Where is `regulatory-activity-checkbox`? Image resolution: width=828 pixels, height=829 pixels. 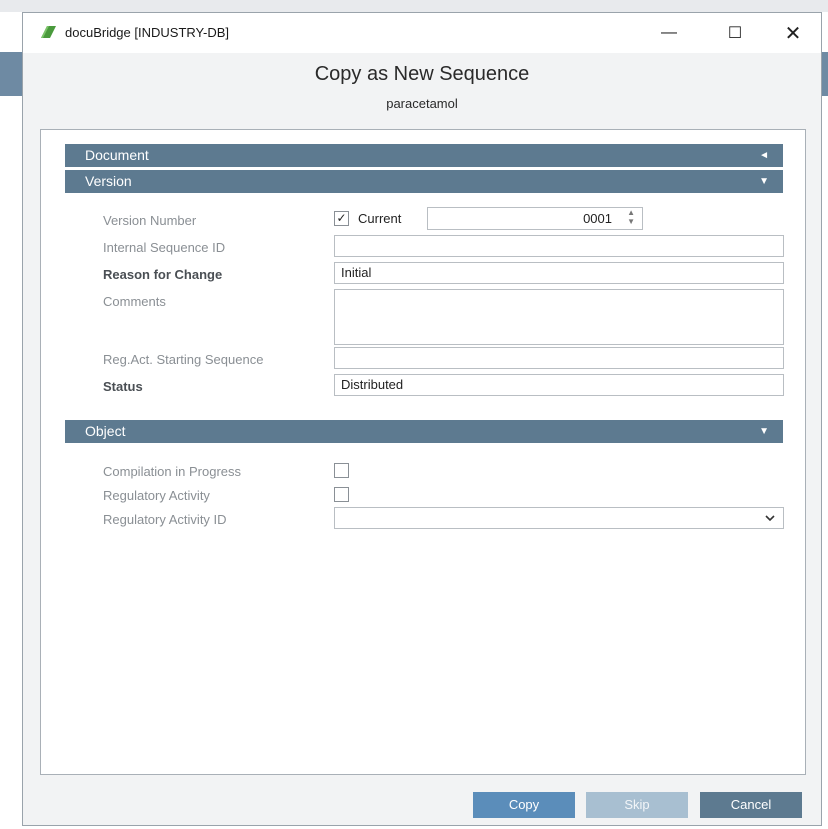 regulatory-activity-checkbox is located at coordinates (341, 494).